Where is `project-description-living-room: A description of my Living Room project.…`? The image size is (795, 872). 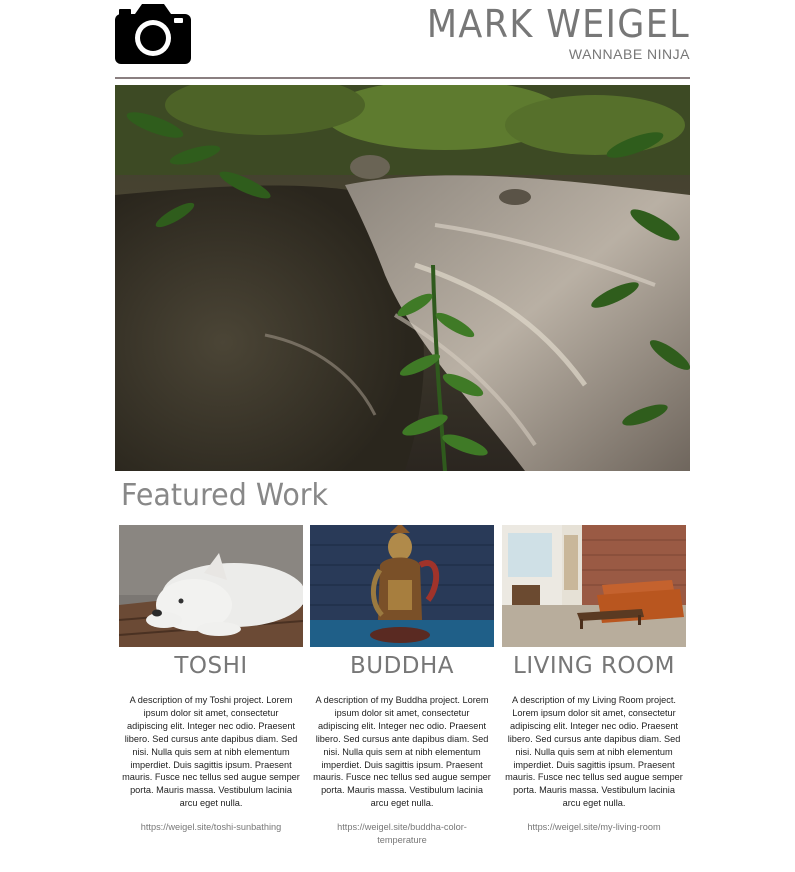
project-description-living-room: A description of my Living Room project.… is located at coordinates (594, 752).